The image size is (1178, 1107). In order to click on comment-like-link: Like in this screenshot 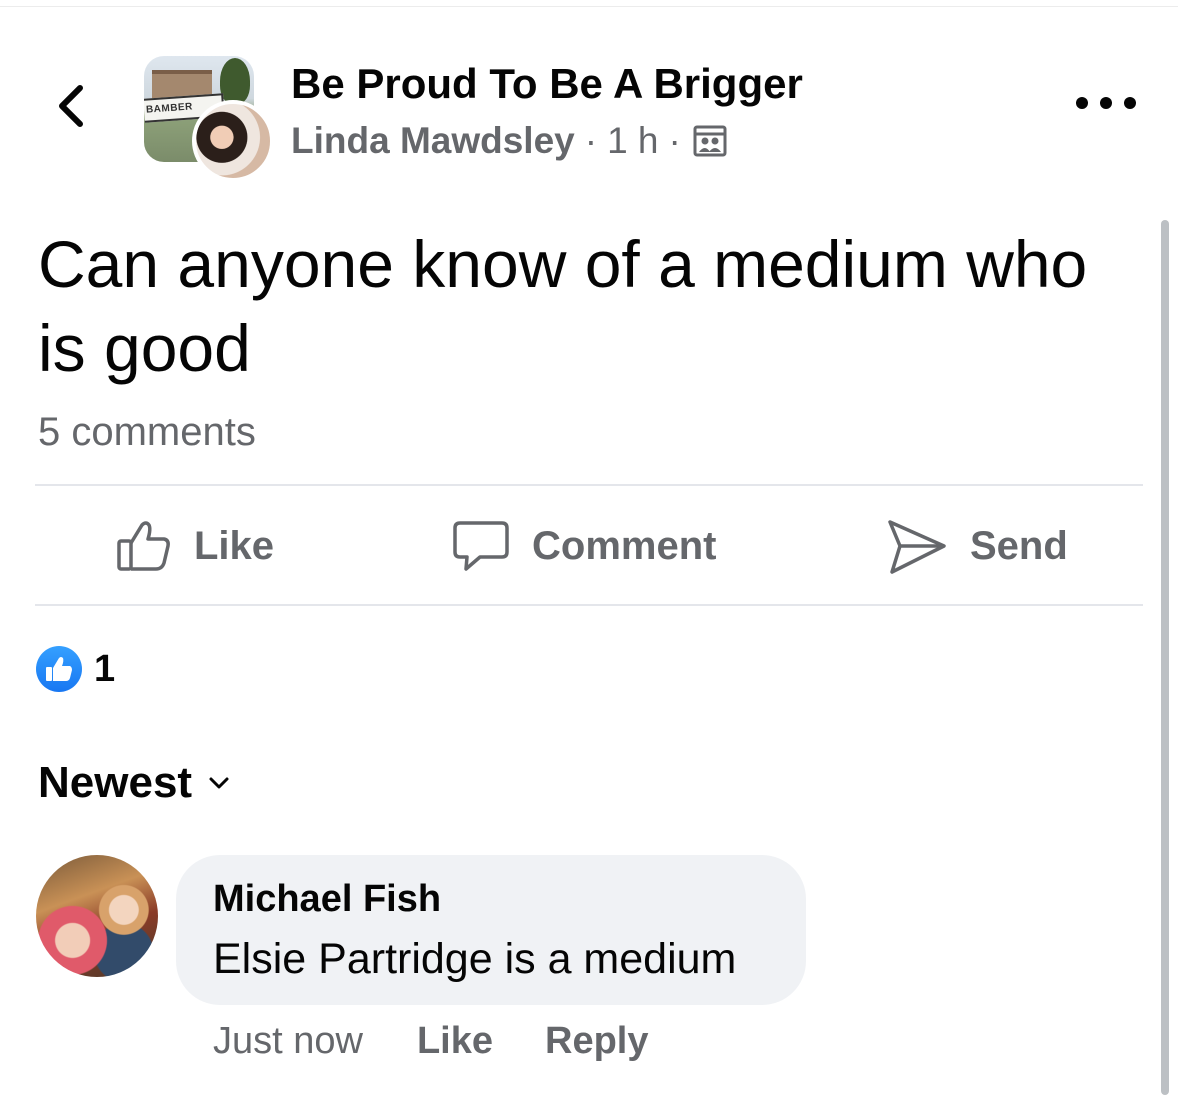, I will do `click(455, 1041)`.